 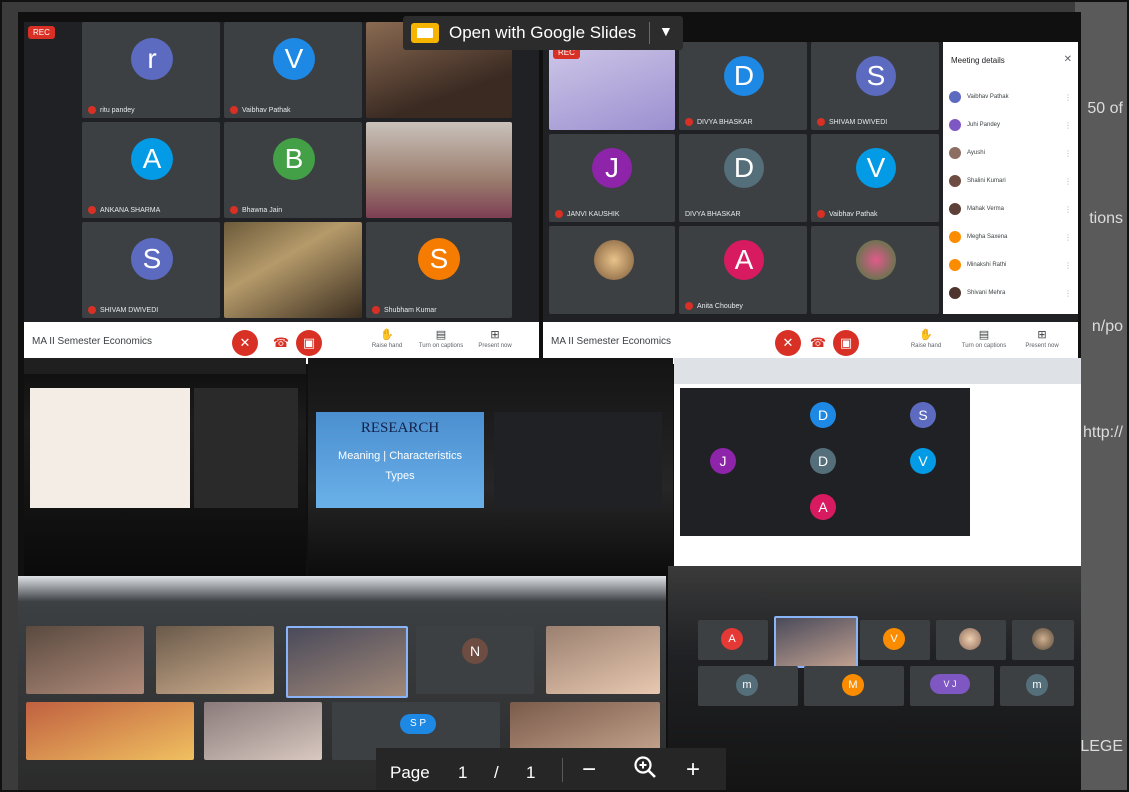 I want to click on zoom-out-icon: −, so click(x=589, y=770).